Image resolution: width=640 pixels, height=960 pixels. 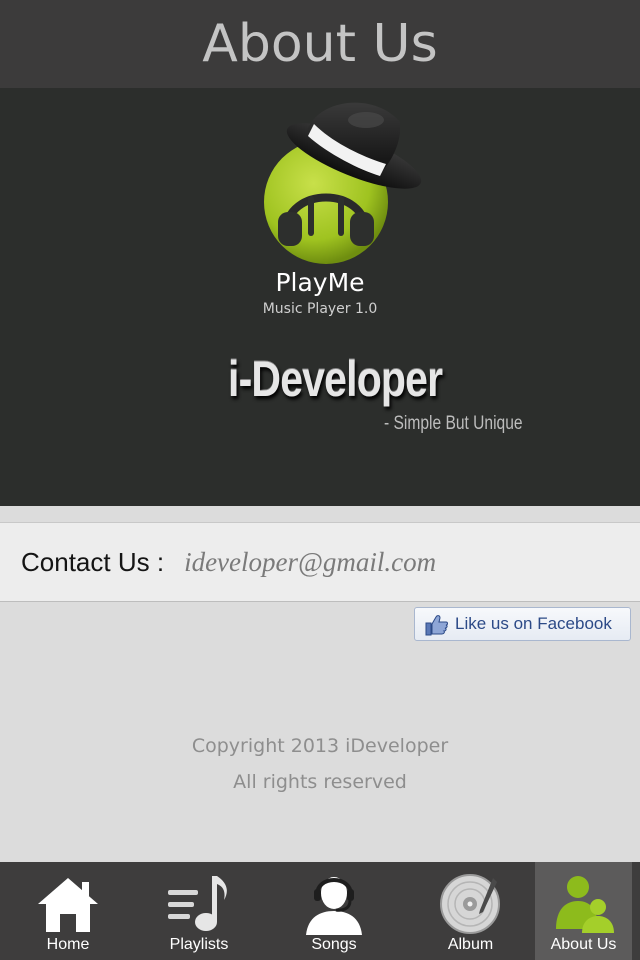 I want to click on contact-row: Contact Us : ideveloper@gmail.com, so click(x=320, y=562).